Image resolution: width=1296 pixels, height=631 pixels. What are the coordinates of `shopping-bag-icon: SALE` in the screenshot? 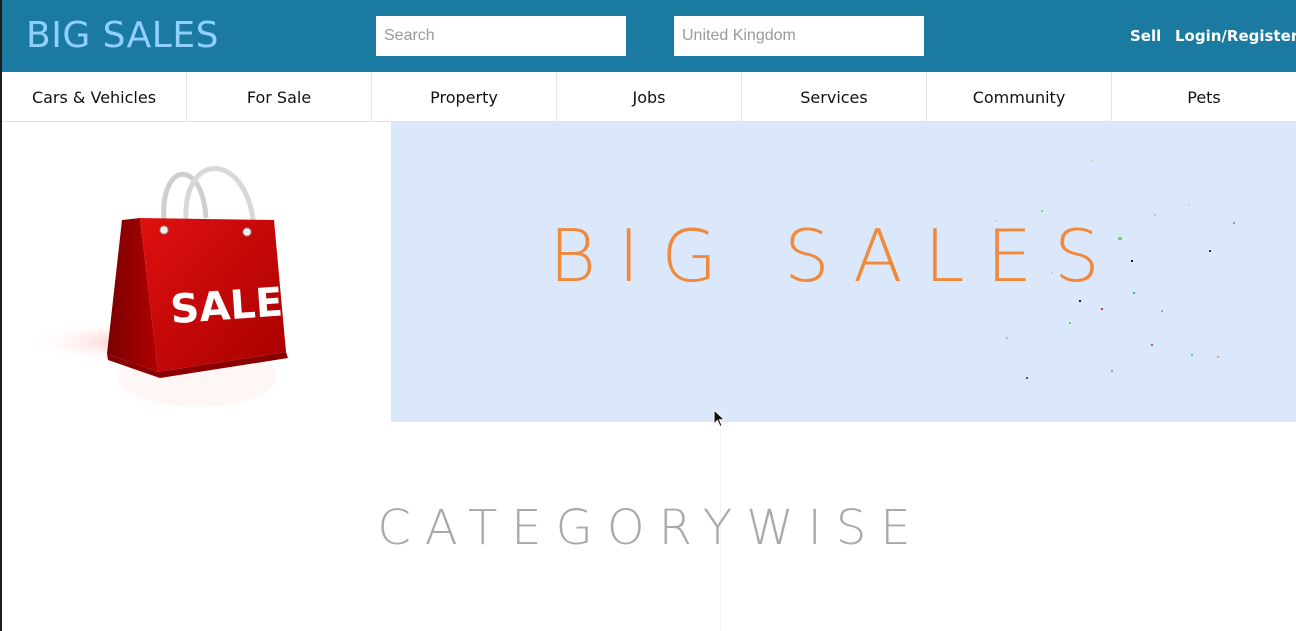 It's located at (155, 286).